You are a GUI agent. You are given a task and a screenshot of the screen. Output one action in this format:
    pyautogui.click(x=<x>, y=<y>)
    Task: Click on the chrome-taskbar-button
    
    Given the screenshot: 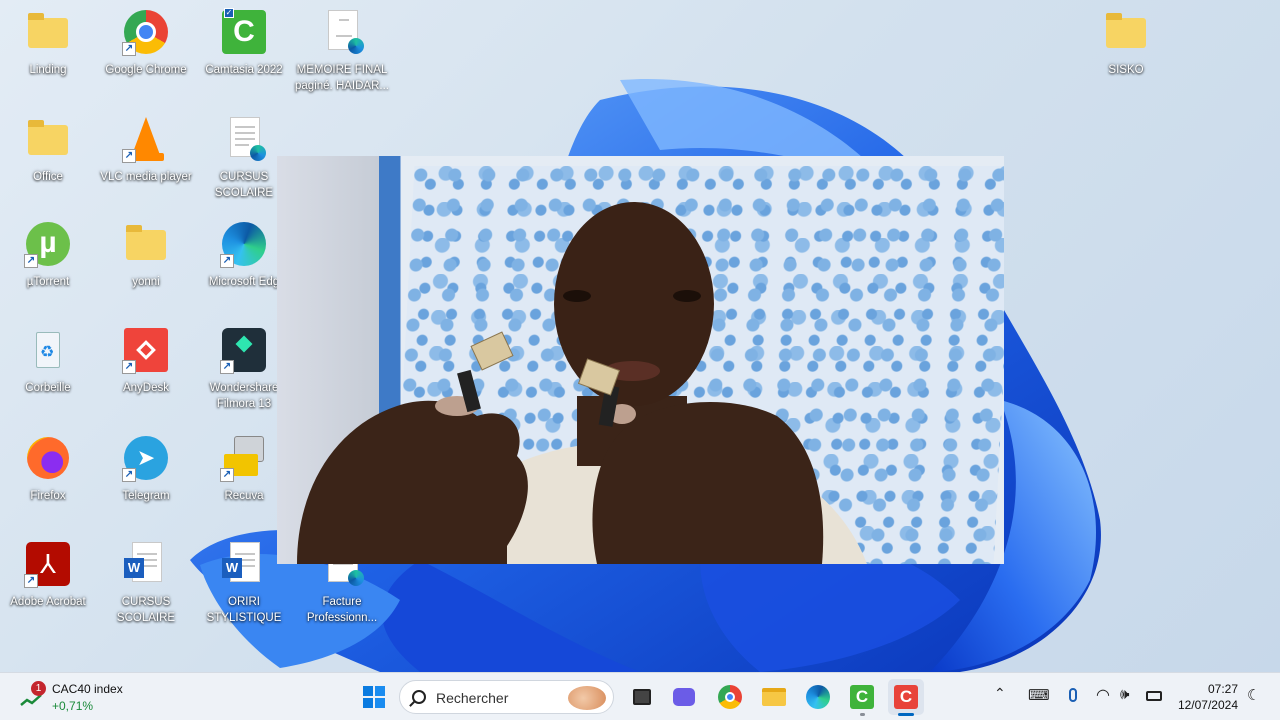 What is the action you would take?
    pyautogui.click(x=730, y=697)
    